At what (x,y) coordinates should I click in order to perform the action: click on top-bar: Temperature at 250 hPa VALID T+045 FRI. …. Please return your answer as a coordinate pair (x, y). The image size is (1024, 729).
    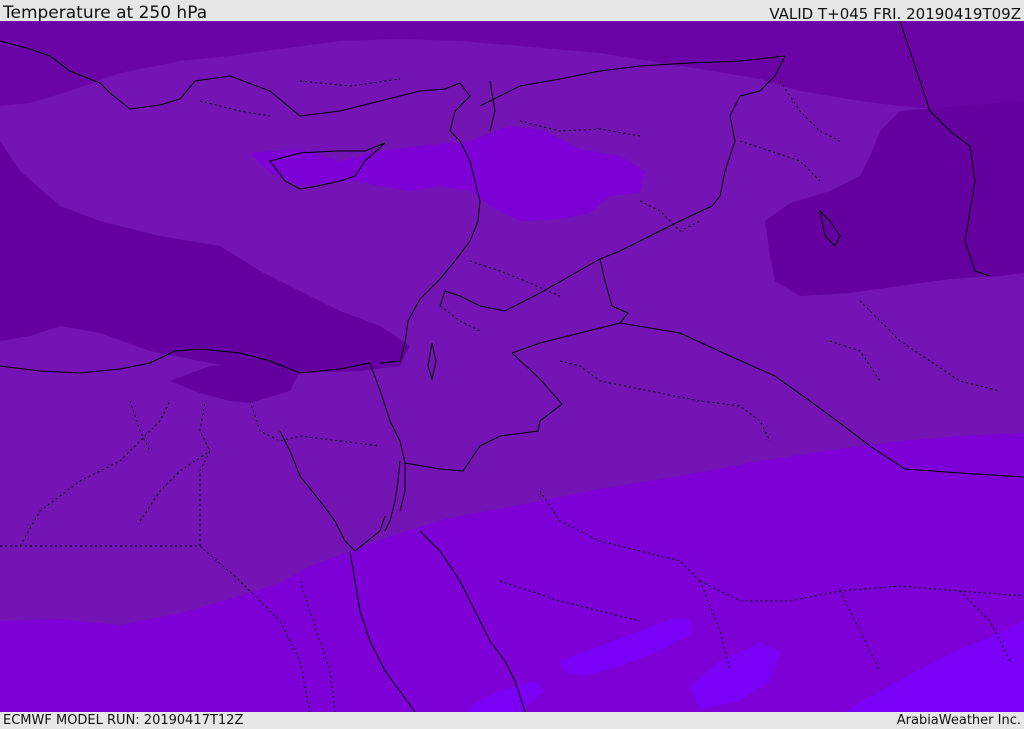
    Looking at the image, I should click on (512, 11).